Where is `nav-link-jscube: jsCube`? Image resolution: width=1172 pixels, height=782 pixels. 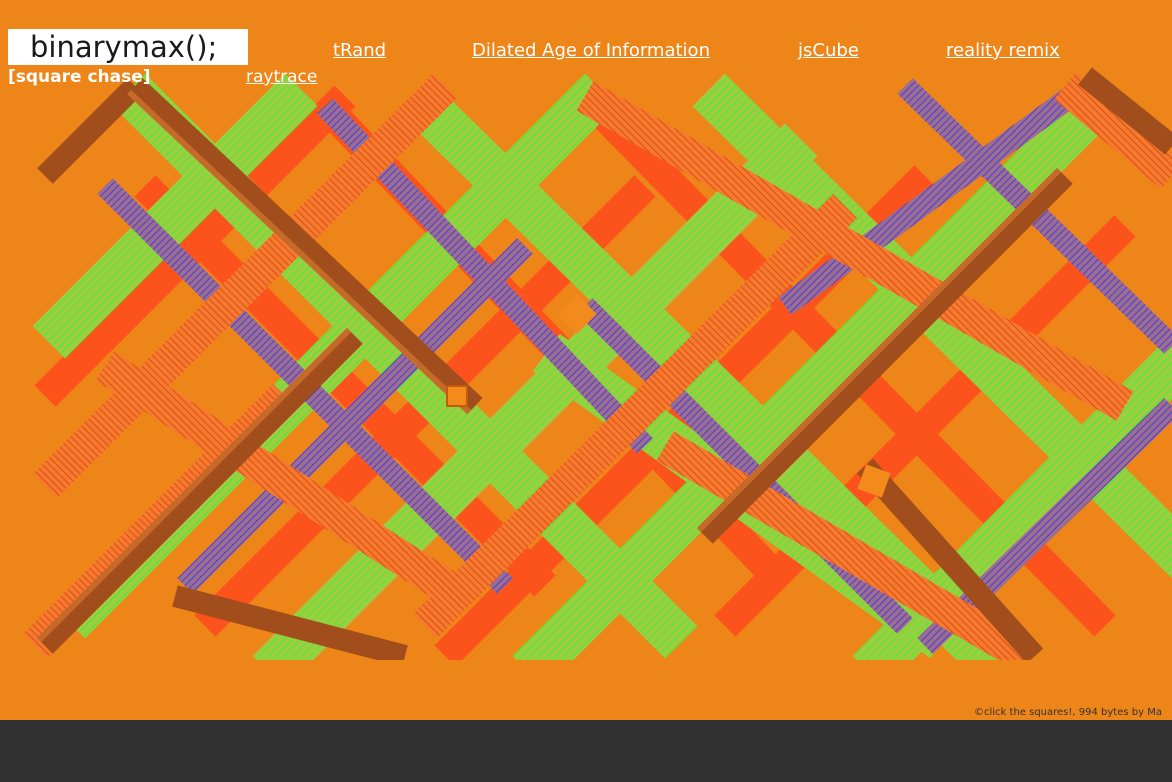
nav-link-jscube: jsCube is located at coordinates (828, 51).